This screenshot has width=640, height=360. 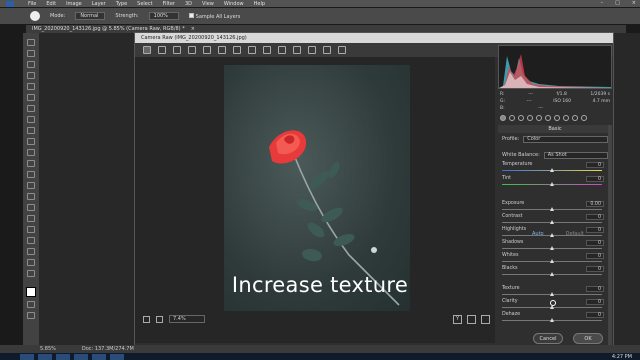 I want to click on slider-tint: Tint 0, so click(x=554, y=182).